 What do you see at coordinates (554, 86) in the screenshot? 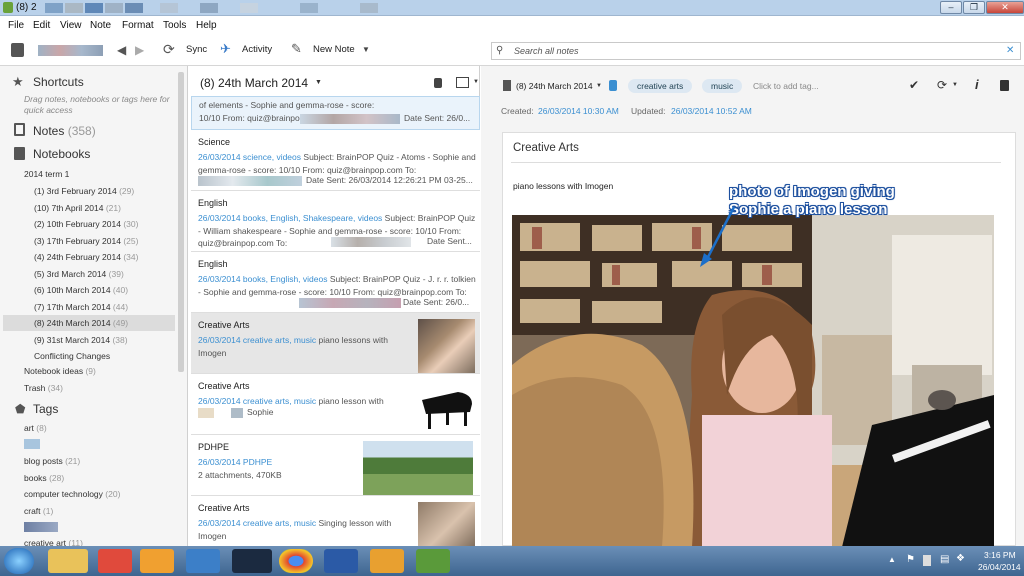
I see `note-notebook: (8) 24th March 2014` at bounding box center [554, 86].